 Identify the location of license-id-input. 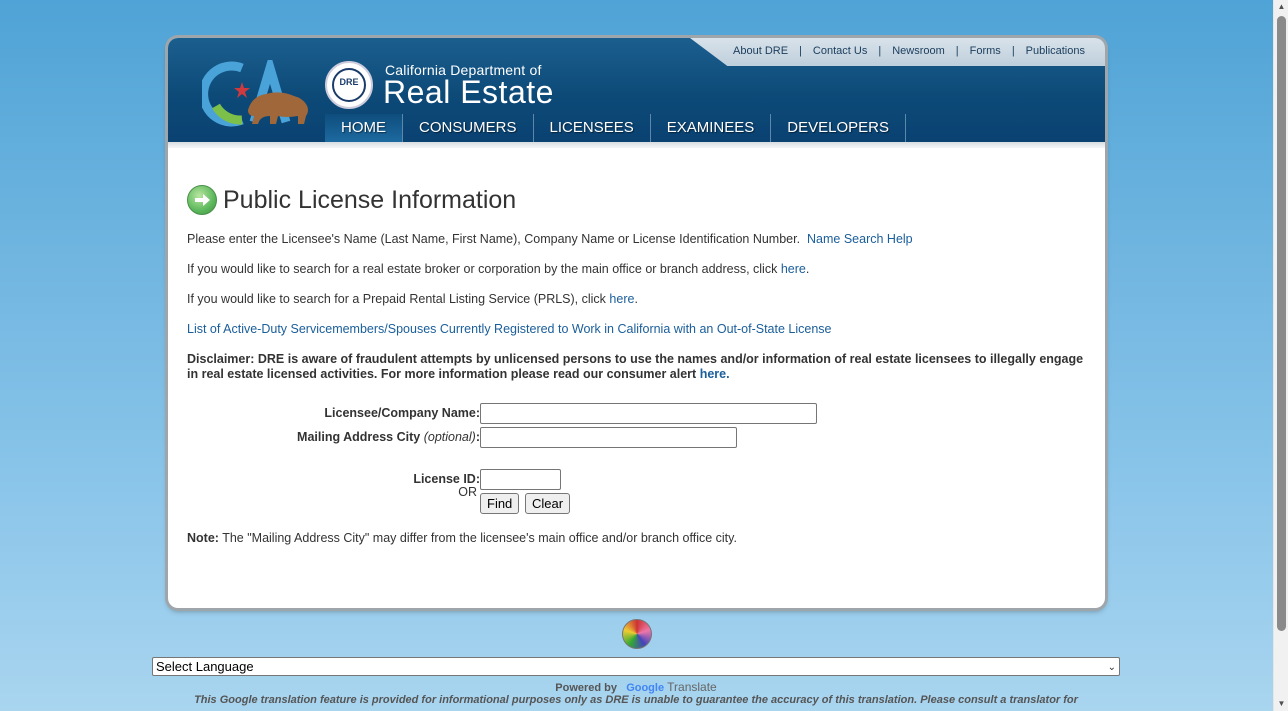
(520, 479).